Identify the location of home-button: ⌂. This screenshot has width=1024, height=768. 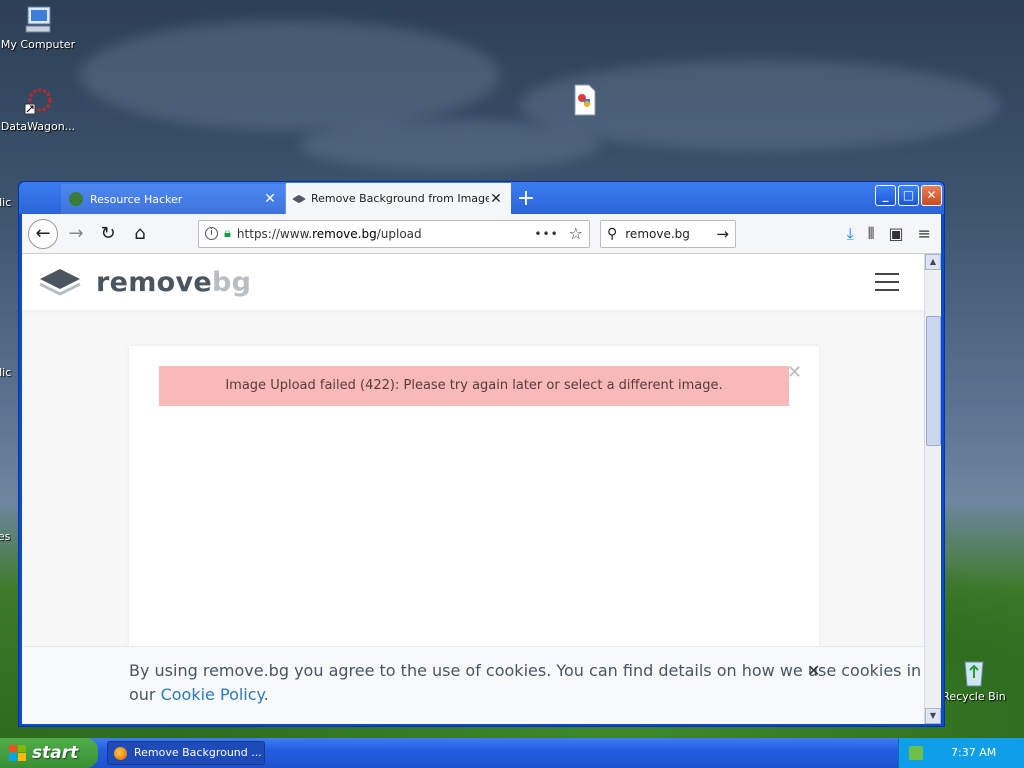
(140, 234).